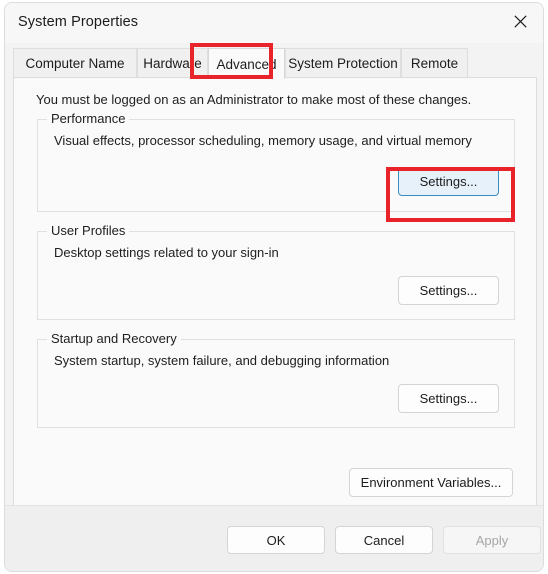  I want to click on apply-button: Apply, so click(492, 540).